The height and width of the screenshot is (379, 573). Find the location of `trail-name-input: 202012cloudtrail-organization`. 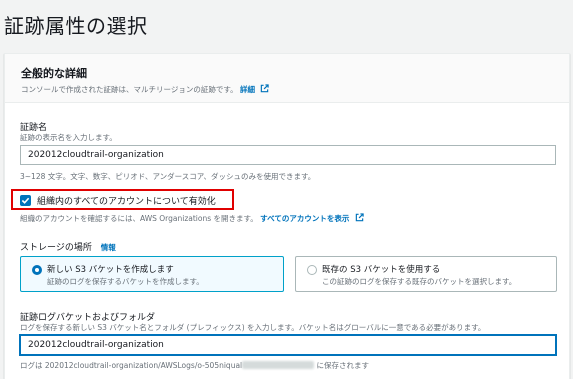

trail-name-input: 202012cloudtrail-organization is located at coordinates (288, 155).